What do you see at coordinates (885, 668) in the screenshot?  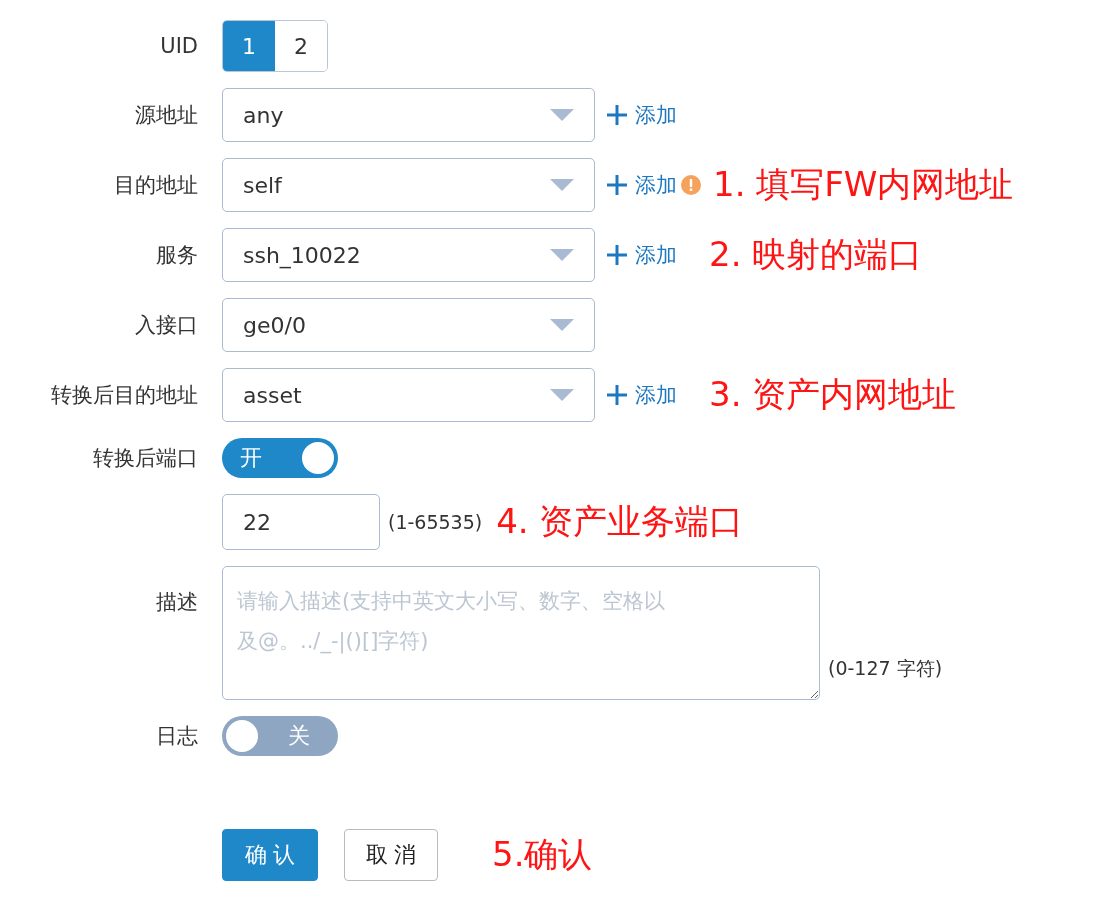 I see `length-hint: (0-127 字符)` at bounding box center [885, 668].